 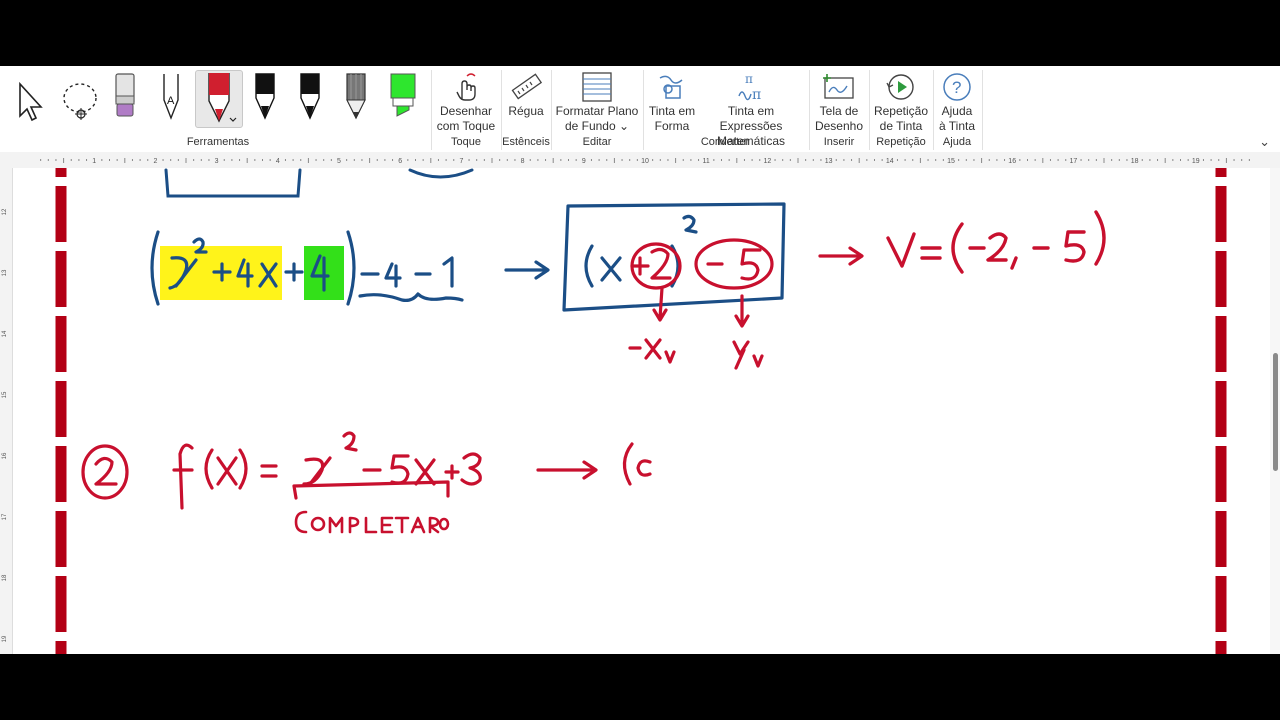 What do you see at coordinates (218, 142) in the screenshot?
I see `group-ferramentas: Ferramentas` at bounding box center [218, 142].